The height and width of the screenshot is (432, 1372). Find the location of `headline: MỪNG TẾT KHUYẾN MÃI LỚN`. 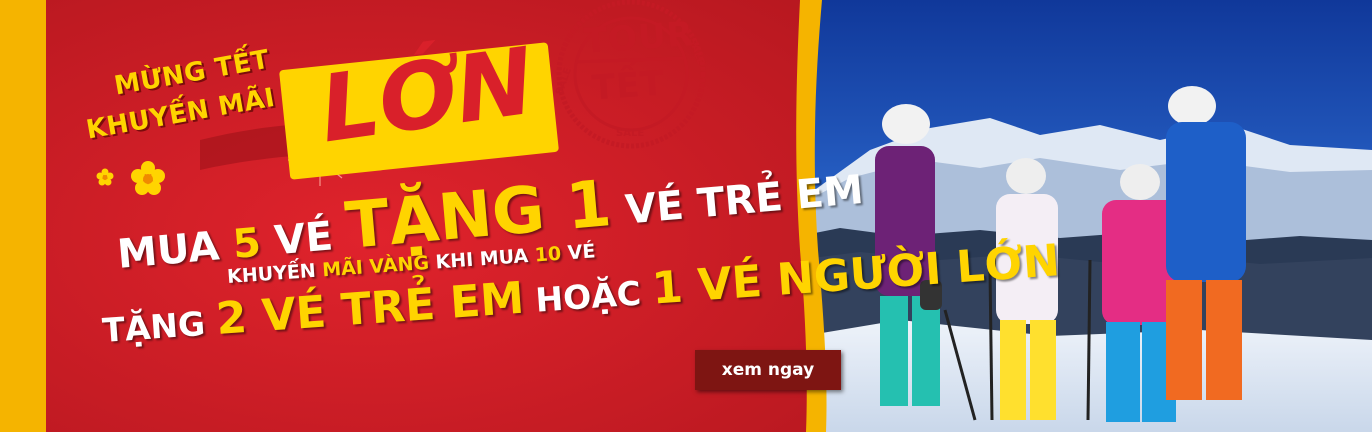

headline: MỪNG TẾT KHUYẾN MÃI LỚN is located at coordinates (322, 104).